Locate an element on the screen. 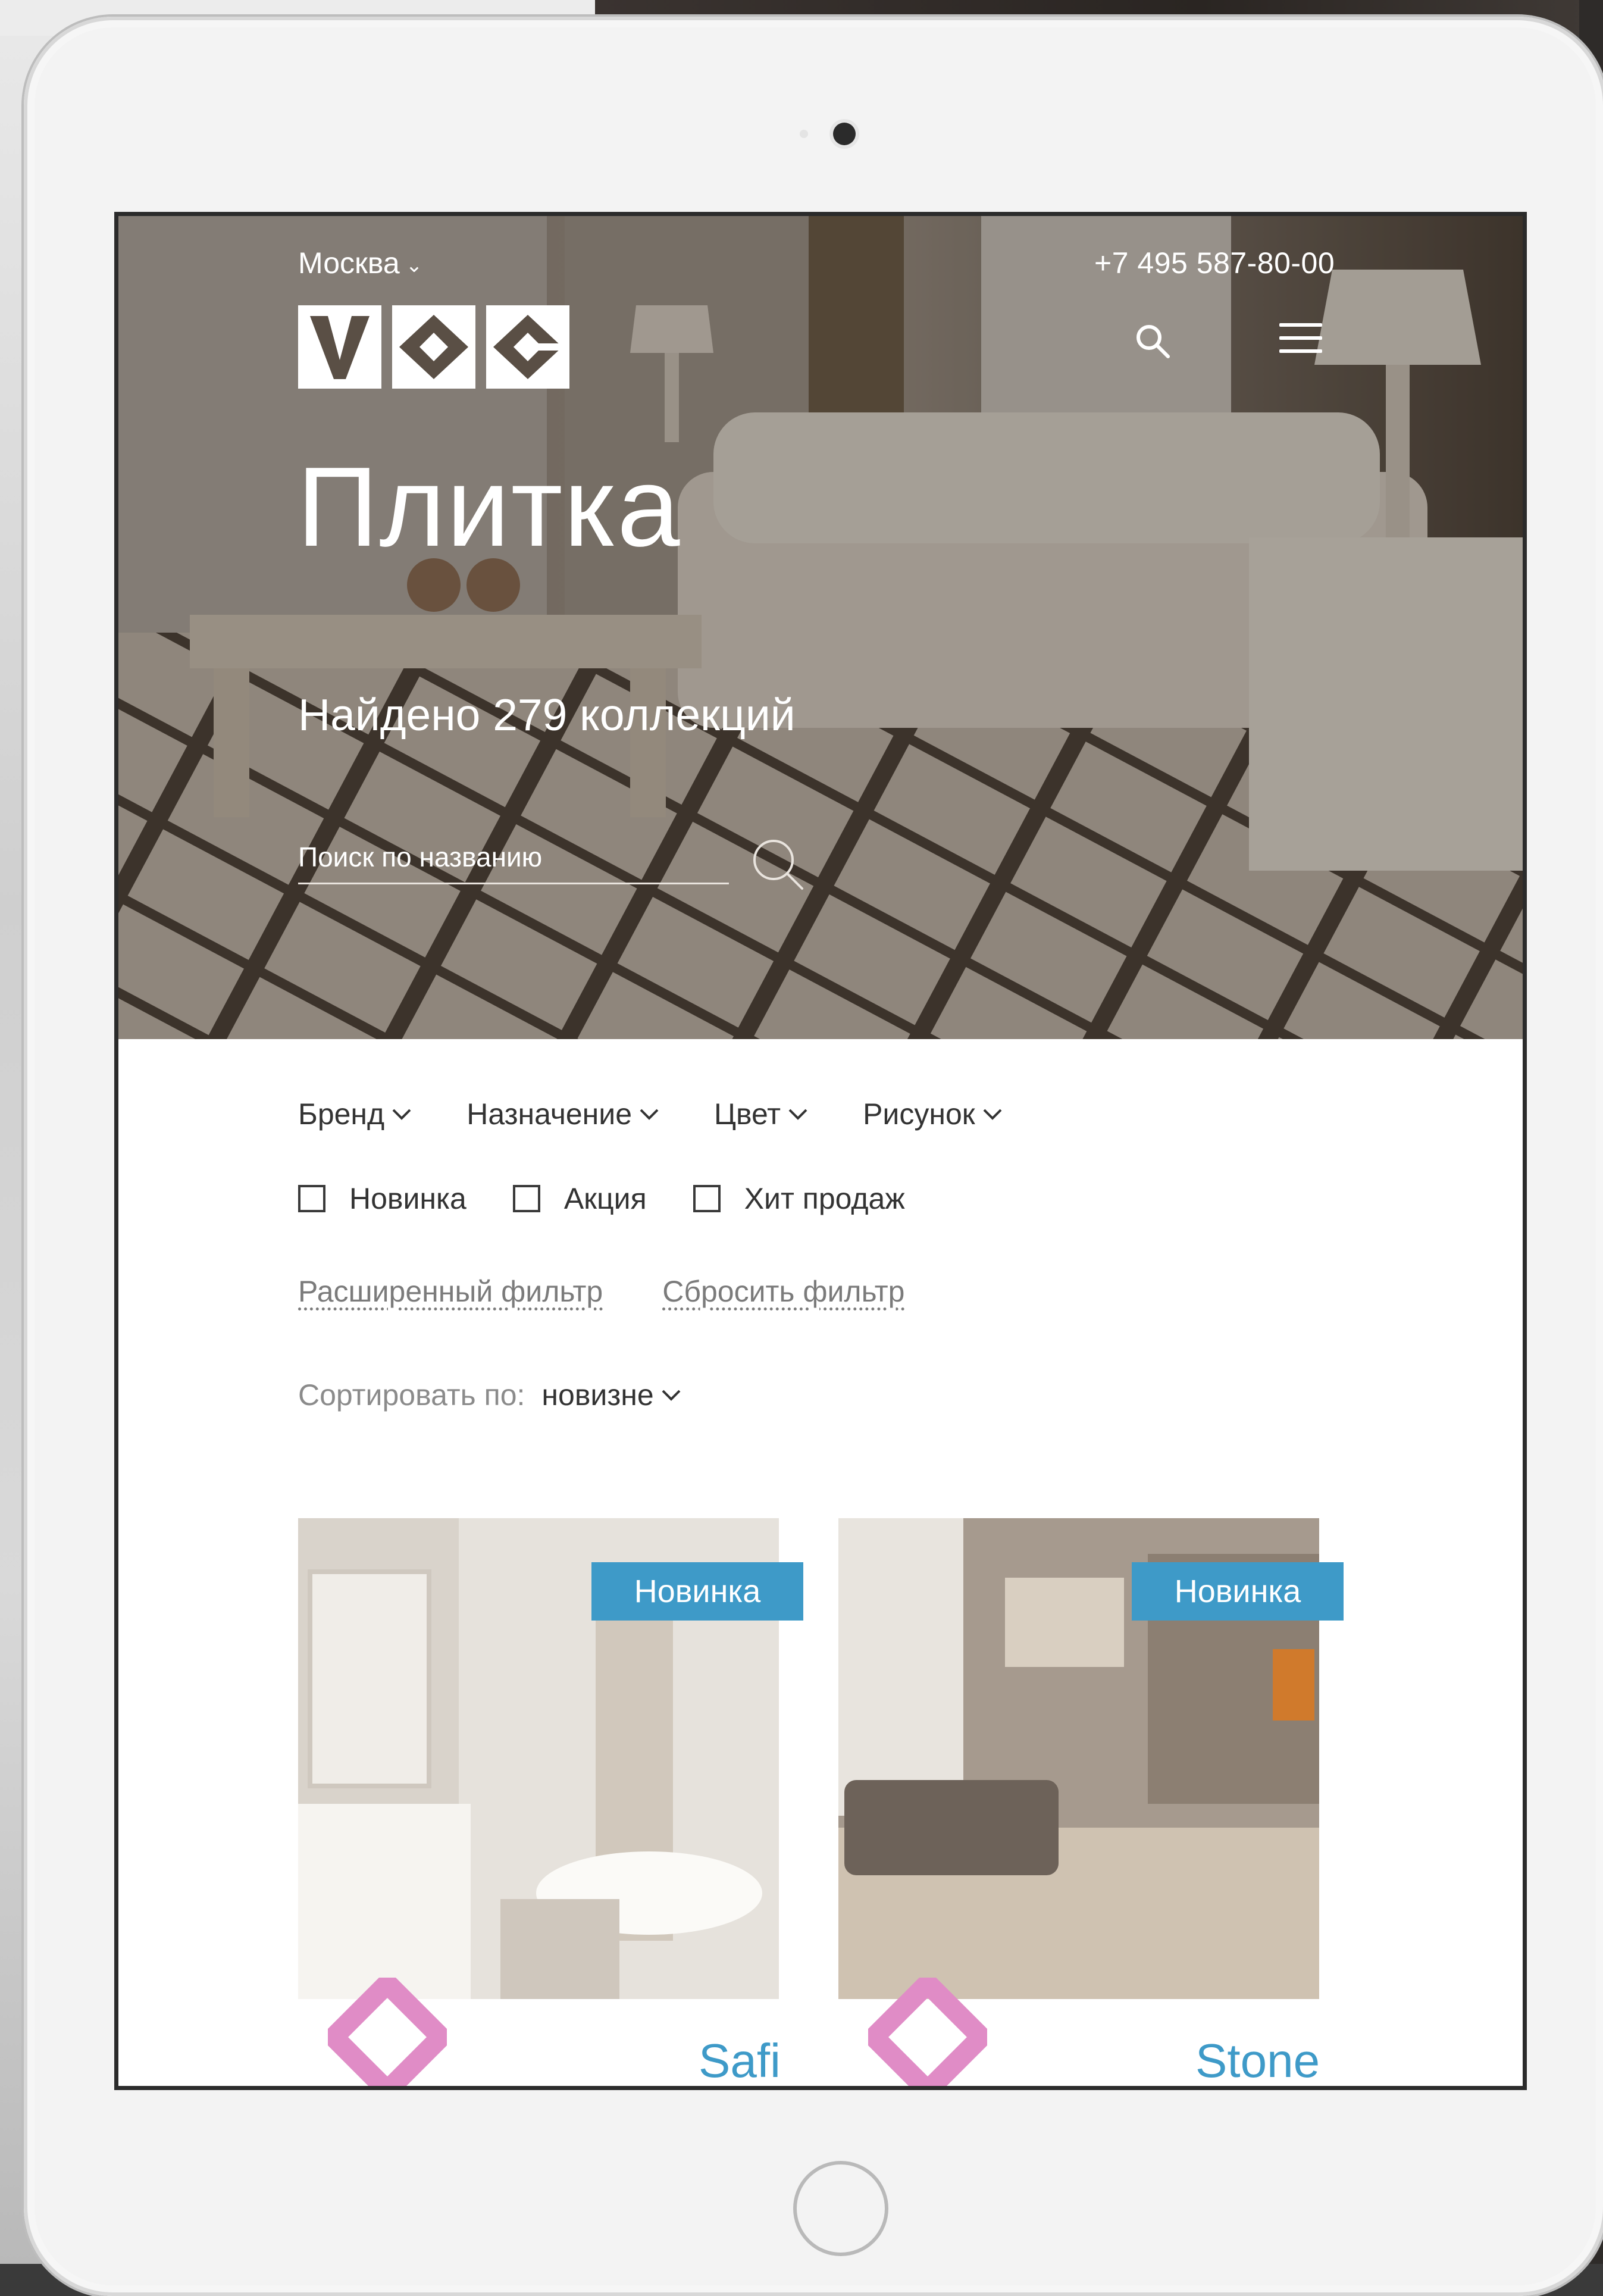 The width and height of the screenshot is (1603, 2296). checkbox-new: Новинка is located at coordinates (383, 1198).